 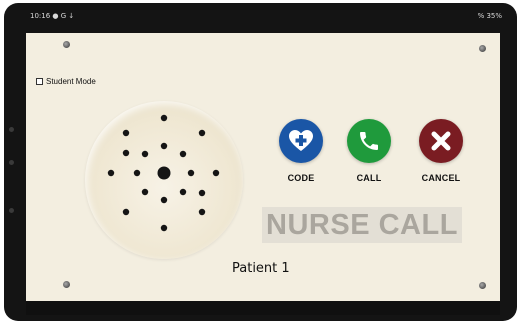 What do you see at coordinates (369, 178) in the screenshot?
I see `call-label: CALL` at bounding box center [369, 178].